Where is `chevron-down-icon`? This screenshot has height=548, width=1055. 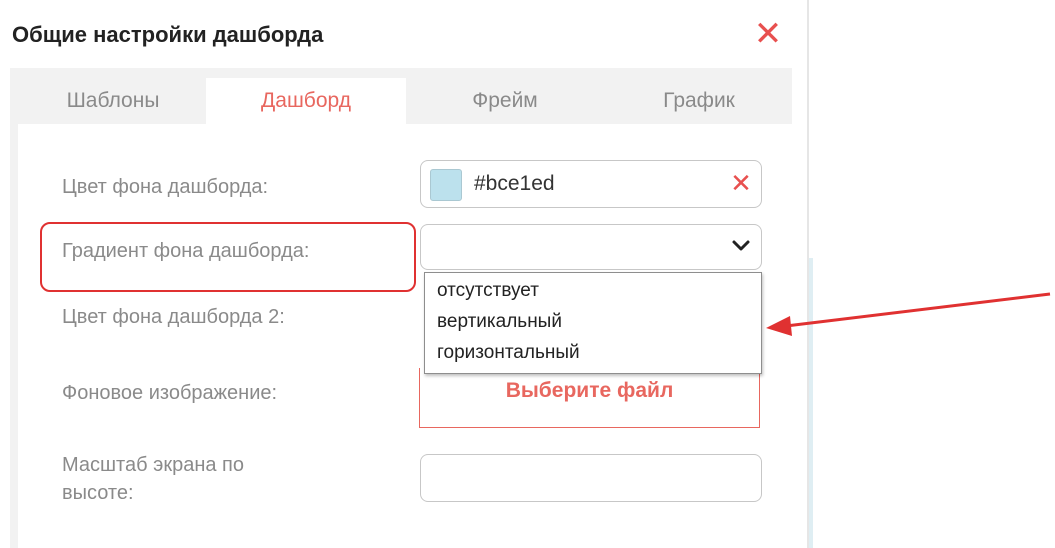
chevron-down-icon is located at coordinates (741, 246).